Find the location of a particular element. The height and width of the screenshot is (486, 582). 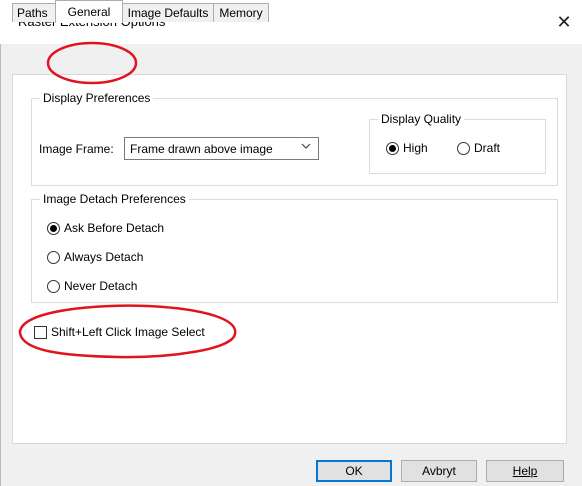

display-quality-group: Display Quality High Draft is located at coordinates (457, 143).